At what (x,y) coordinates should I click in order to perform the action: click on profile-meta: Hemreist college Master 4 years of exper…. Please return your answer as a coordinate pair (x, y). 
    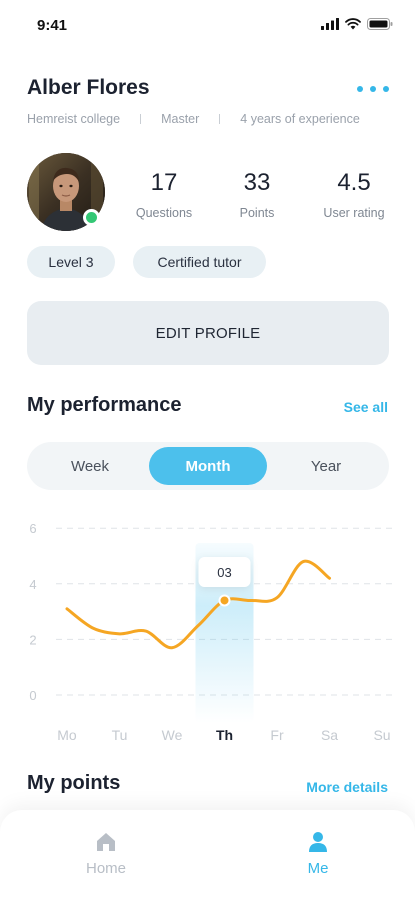
    Looking at the image, I should click on (193, 119).